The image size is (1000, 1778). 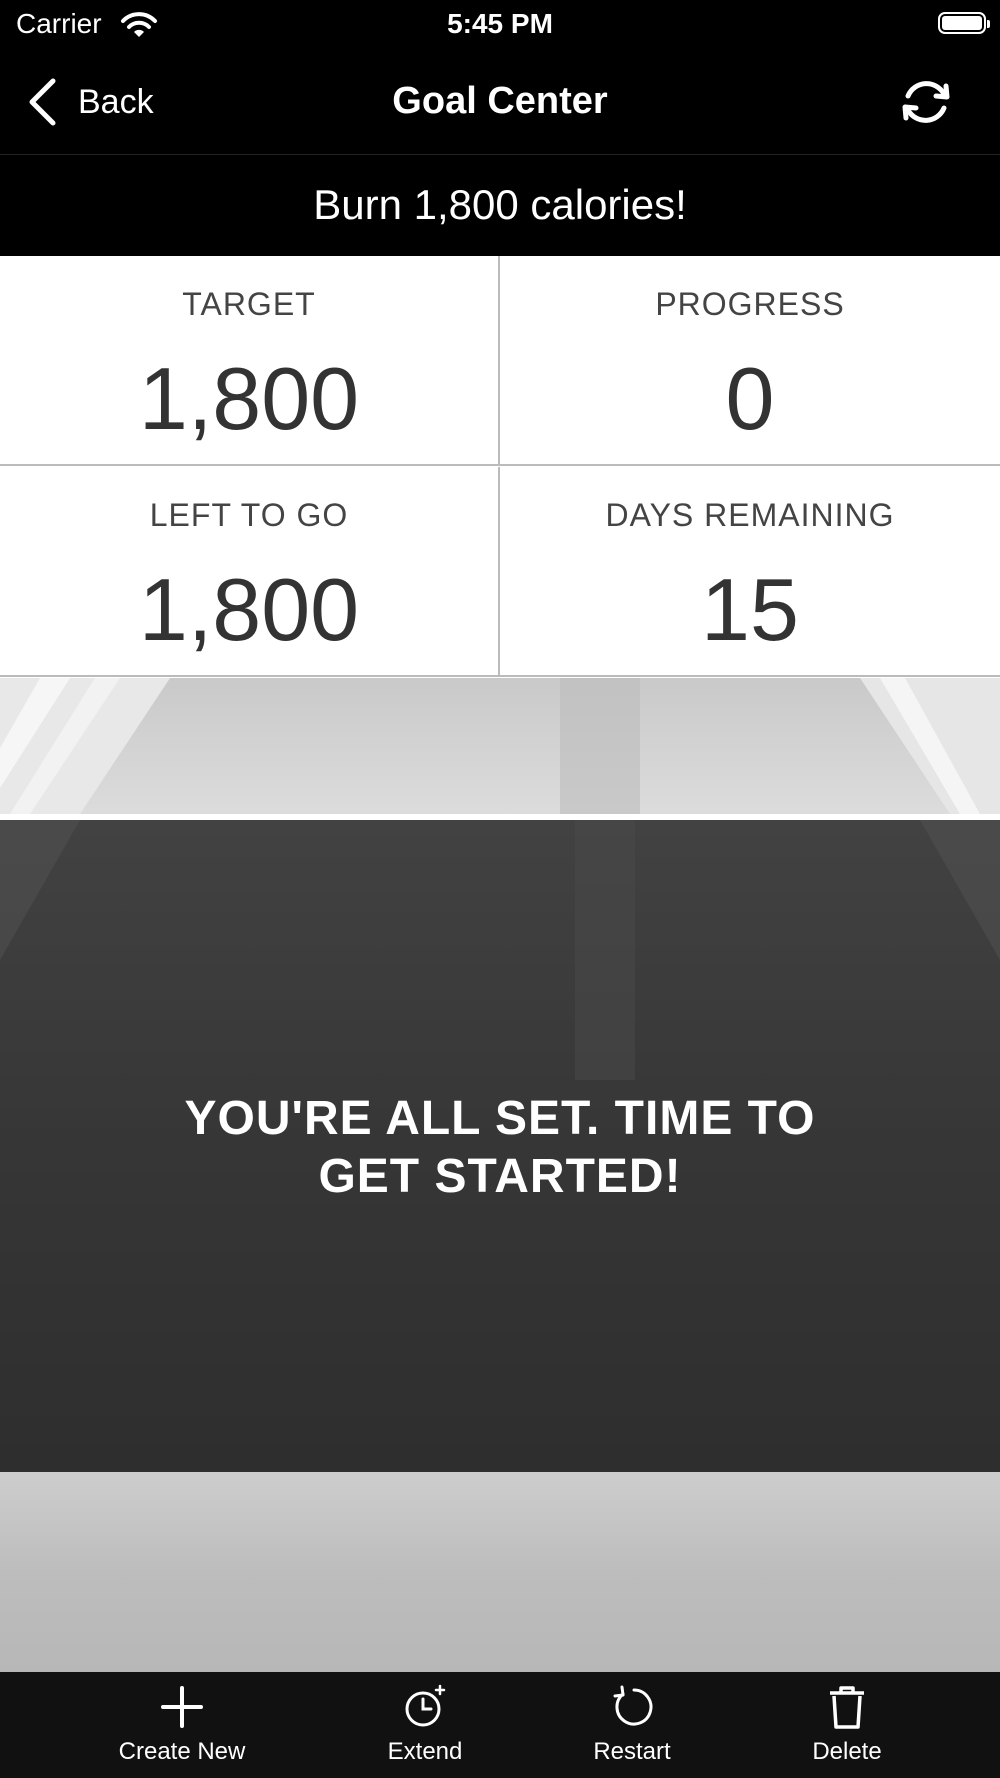 I want to click on page-title: Goal Center, so click(x=500, y=101).